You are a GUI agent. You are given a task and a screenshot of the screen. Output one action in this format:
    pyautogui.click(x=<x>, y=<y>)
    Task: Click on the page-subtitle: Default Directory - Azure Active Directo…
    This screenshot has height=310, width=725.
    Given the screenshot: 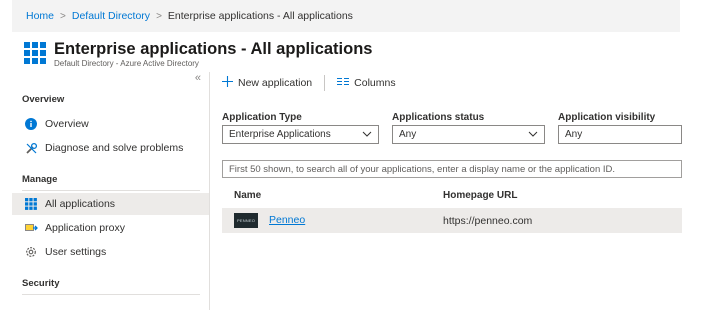 What is the action you would take?
    pyautogui.click(x=126, y=63)
    